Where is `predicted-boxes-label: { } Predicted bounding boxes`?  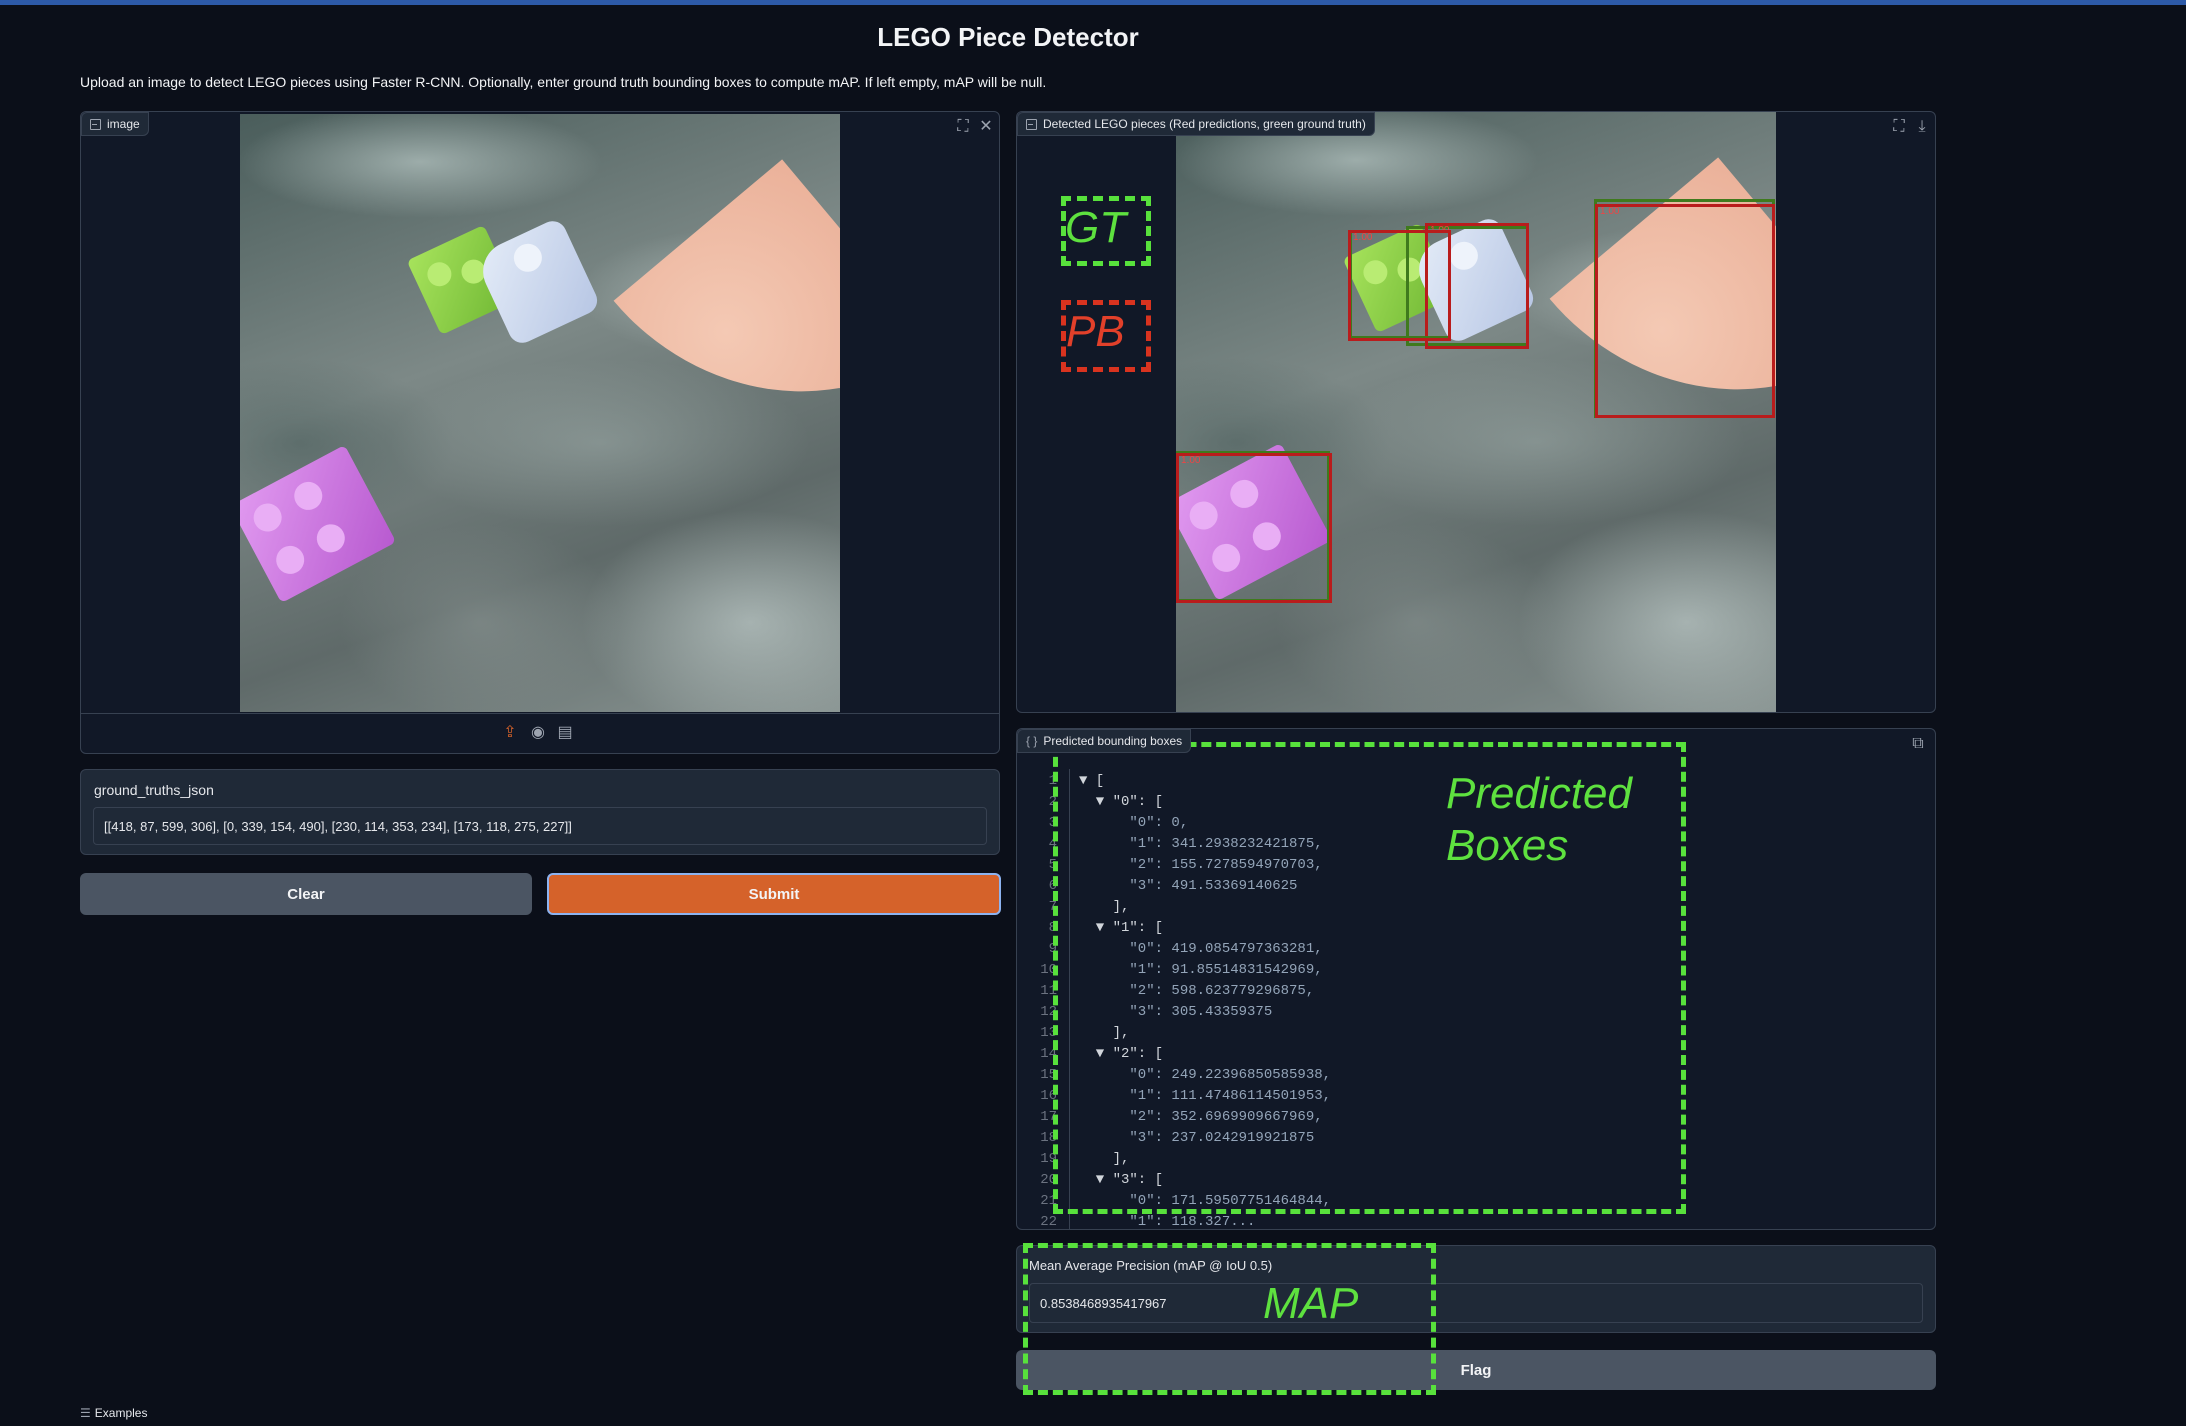 predicted-boxes-label: { } Predicted bounding boxes is located at coordinates (1104, 741).